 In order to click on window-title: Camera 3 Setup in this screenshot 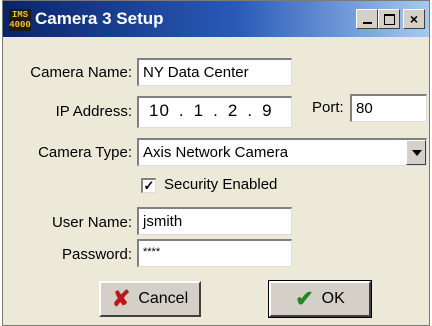, I will do `click(99, 18)`.